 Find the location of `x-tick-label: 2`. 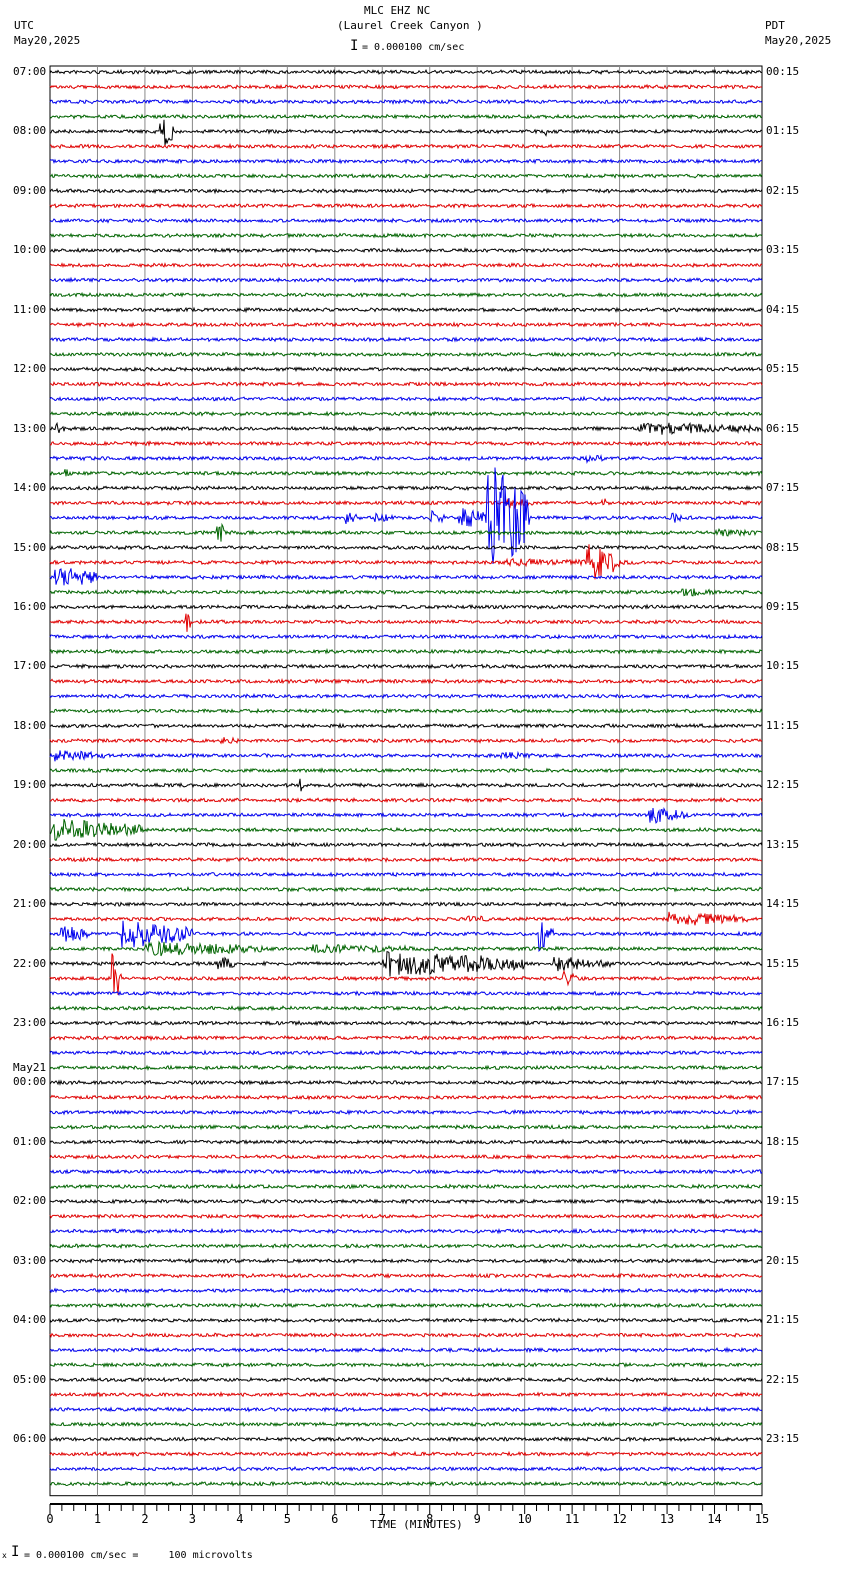

x-tick-label: 2 is located at coordinates (144, 1519).